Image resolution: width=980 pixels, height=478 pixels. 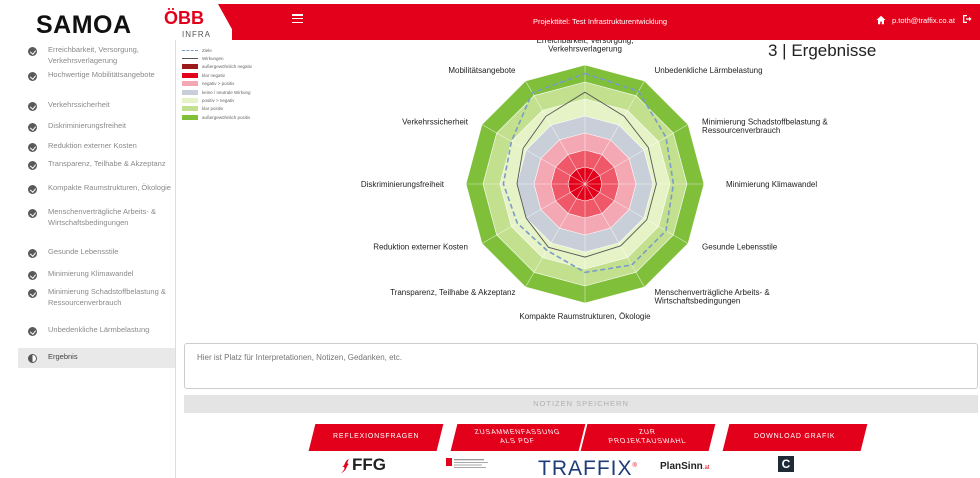 I want to click on sidebar-item-diskriminierung: Diskriminierungsfreiheit, so click(x=96, y=125).